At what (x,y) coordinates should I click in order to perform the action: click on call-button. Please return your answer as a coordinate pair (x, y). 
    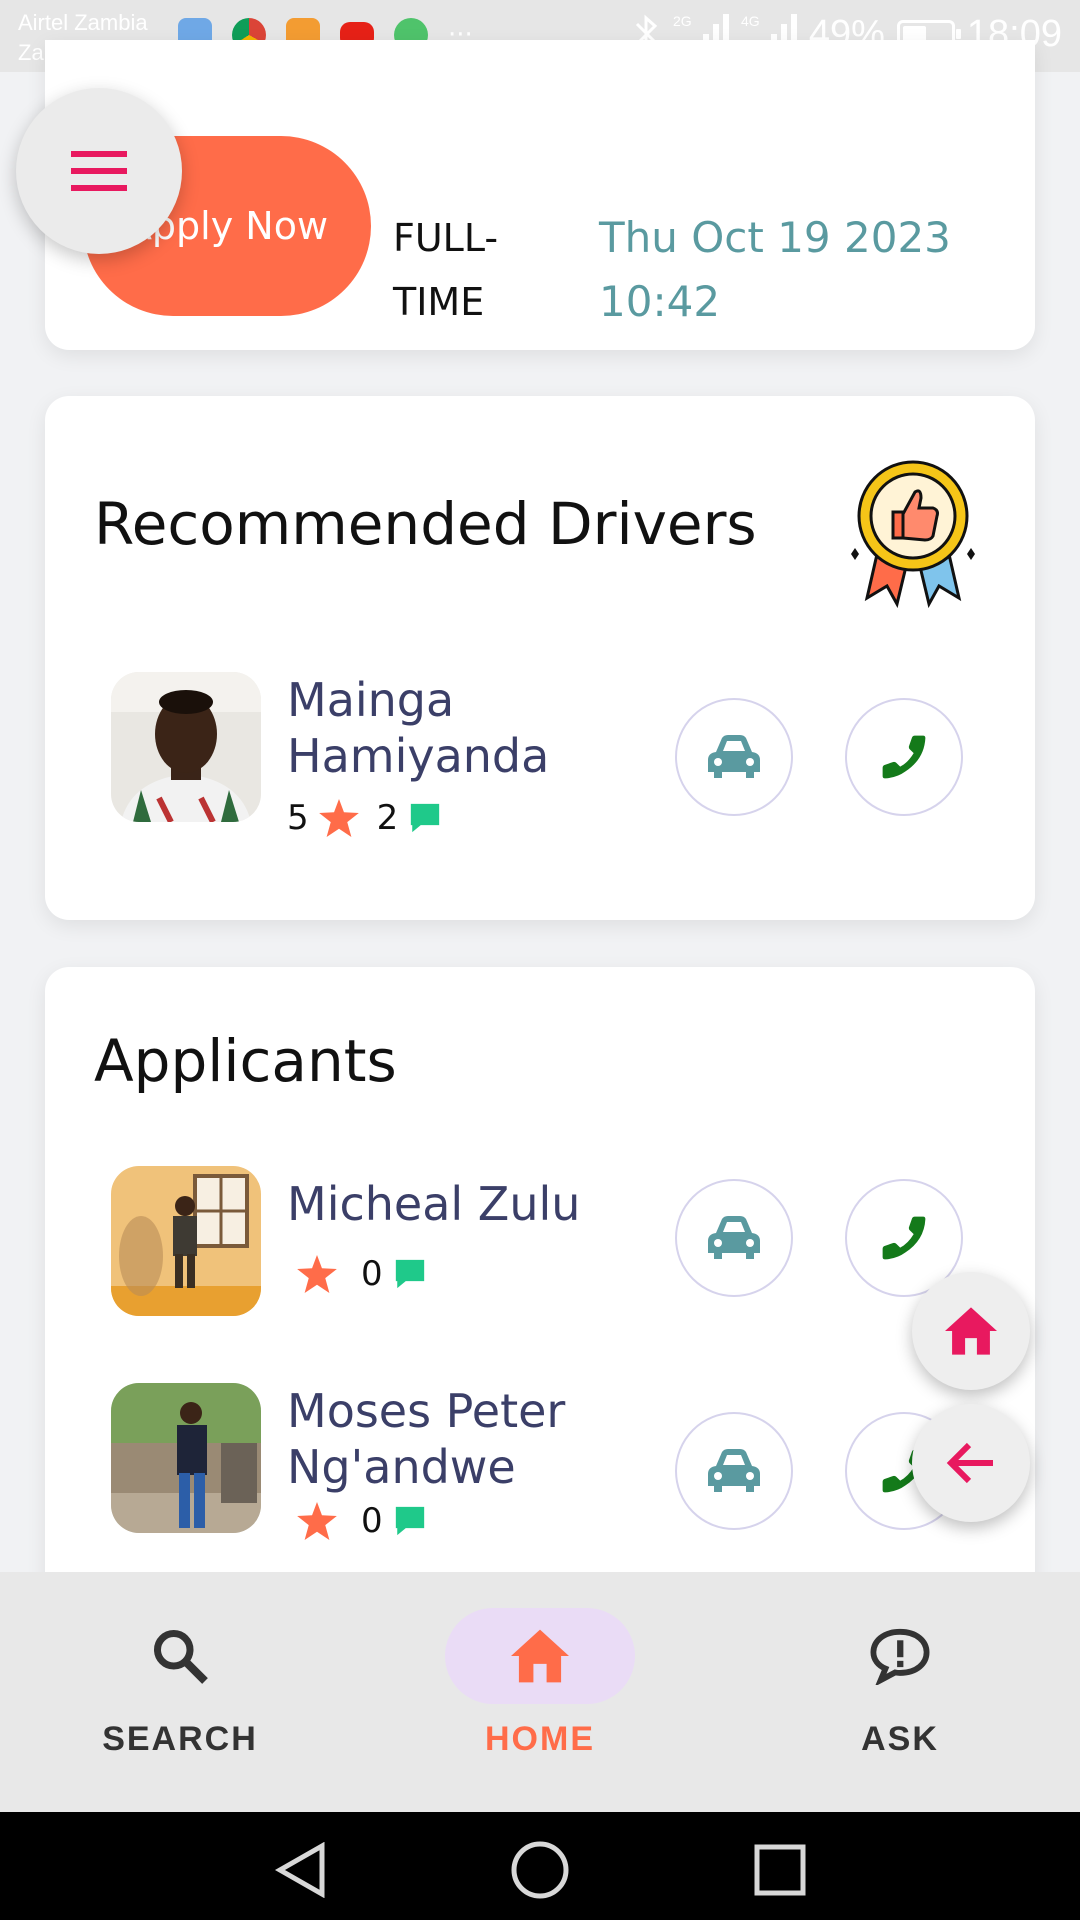
    Looking at the image, I should click on (904, 757).